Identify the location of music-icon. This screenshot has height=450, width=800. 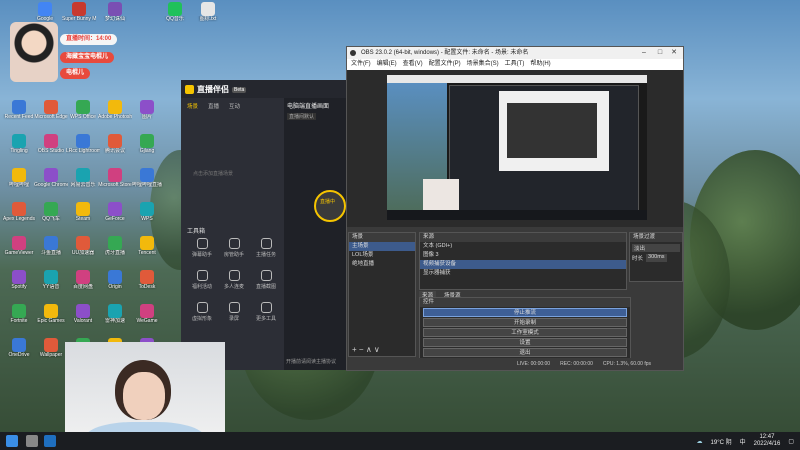
(175, 9).